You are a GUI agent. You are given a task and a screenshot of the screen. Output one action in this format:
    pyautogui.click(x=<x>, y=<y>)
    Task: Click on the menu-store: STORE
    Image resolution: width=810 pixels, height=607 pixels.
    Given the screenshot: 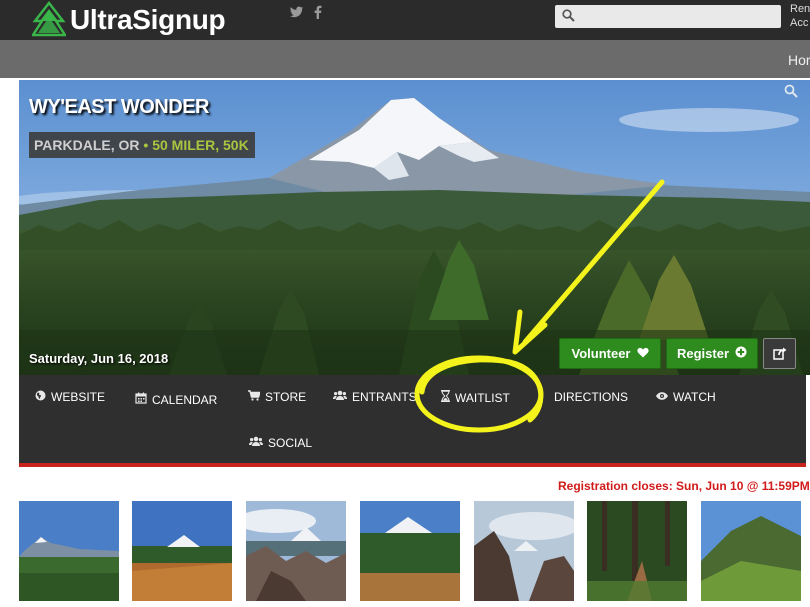 What is the action you would take?
    pyautogui.click(x=277, y=397)
    